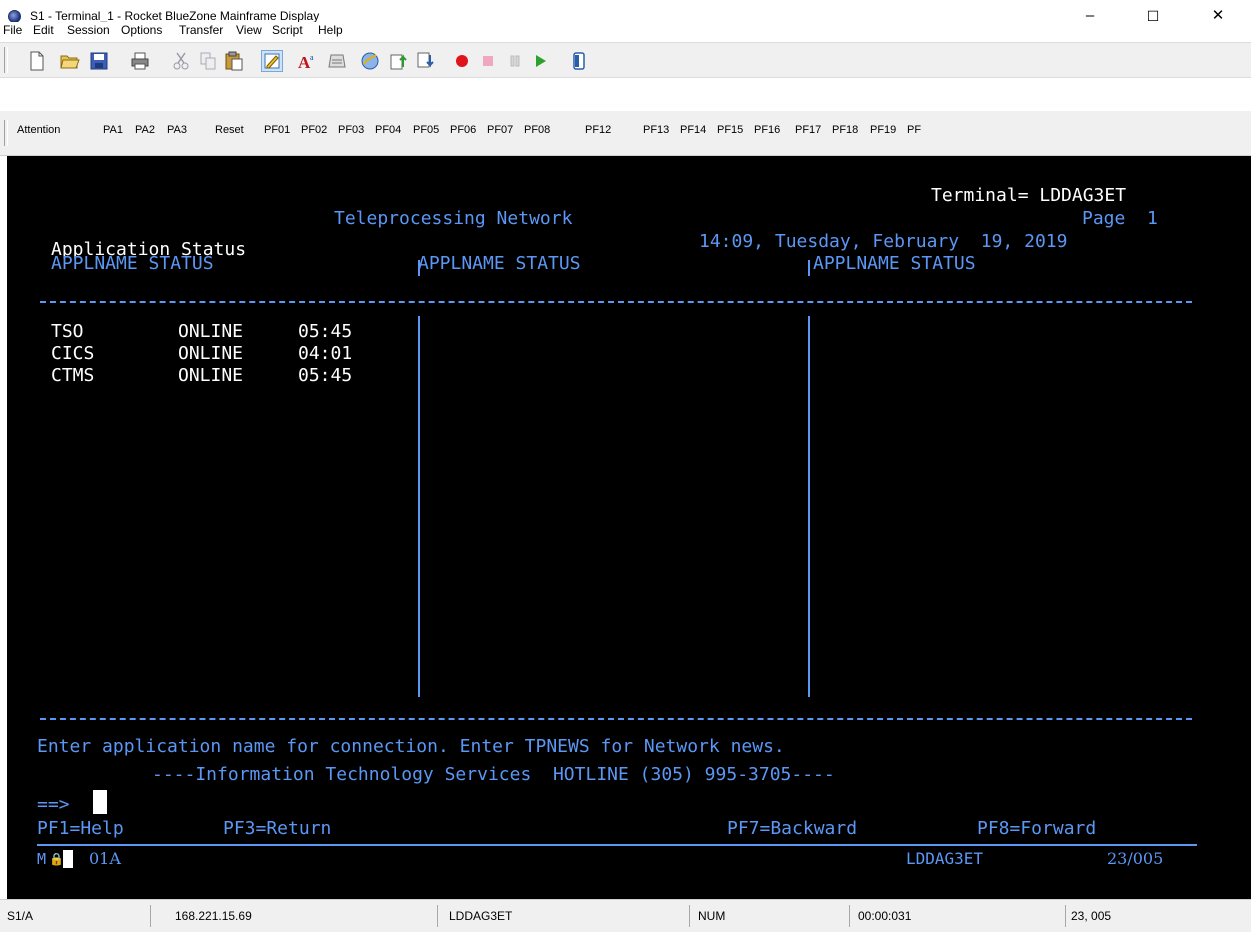 The height and width of the screenshot is (932, 1251). Describe the element at coordinates (540, 61) in the screenshot. I see `play-script-icon` at that location.